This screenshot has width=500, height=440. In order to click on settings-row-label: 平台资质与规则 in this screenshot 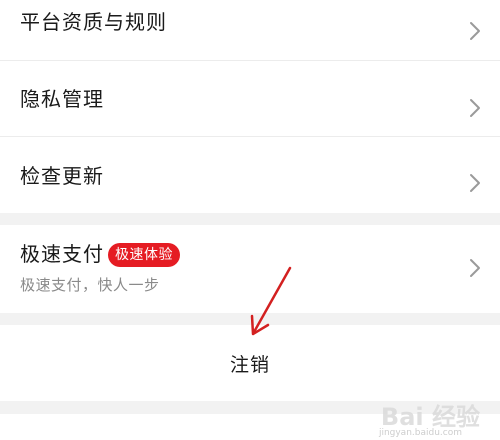, I will do `click(93, 22)`.